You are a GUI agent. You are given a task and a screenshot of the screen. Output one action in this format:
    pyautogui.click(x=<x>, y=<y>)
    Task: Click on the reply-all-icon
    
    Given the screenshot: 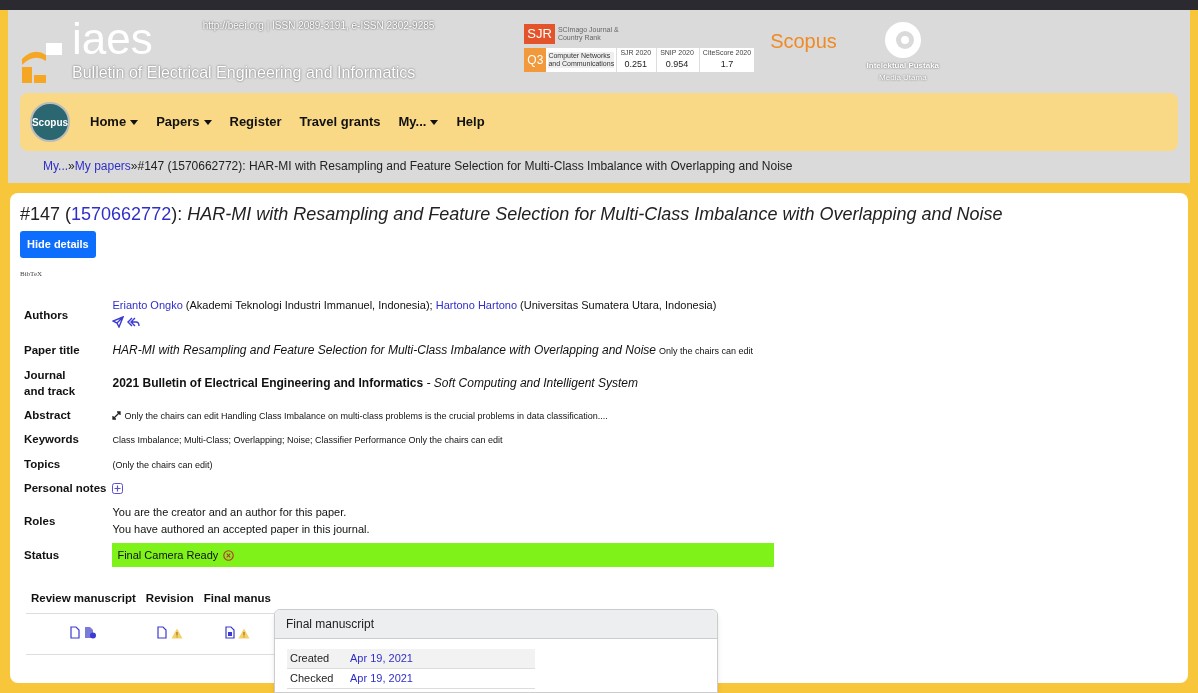 What is the action you would take?
    pyautogui.click(x=134, y=322)
    